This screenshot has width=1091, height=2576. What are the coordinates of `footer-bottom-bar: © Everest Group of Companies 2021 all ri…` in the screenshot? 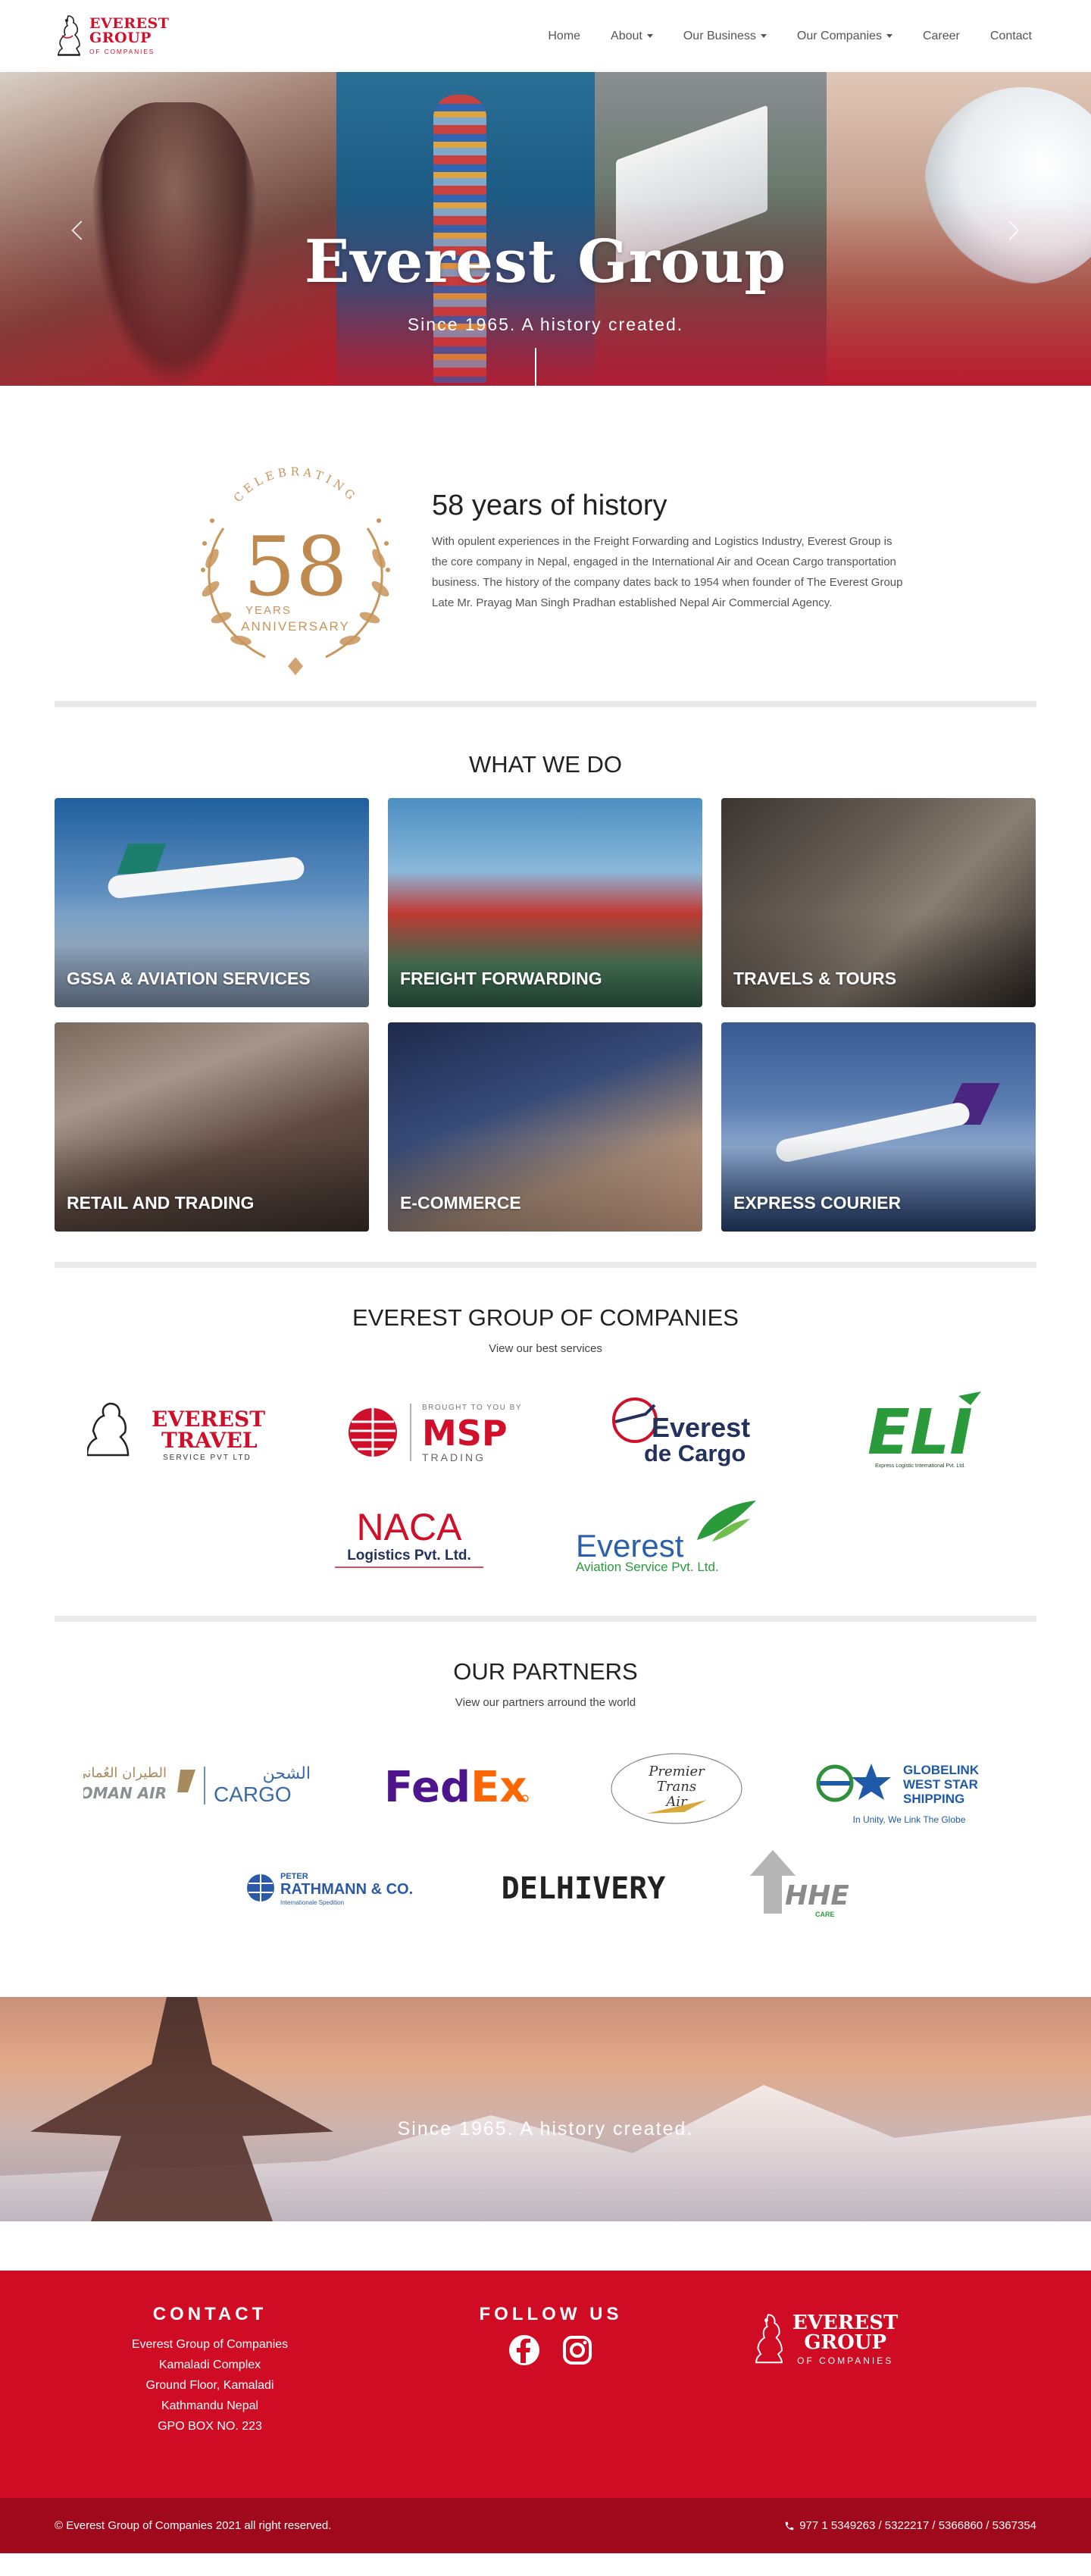 It's located at (545, 2525).